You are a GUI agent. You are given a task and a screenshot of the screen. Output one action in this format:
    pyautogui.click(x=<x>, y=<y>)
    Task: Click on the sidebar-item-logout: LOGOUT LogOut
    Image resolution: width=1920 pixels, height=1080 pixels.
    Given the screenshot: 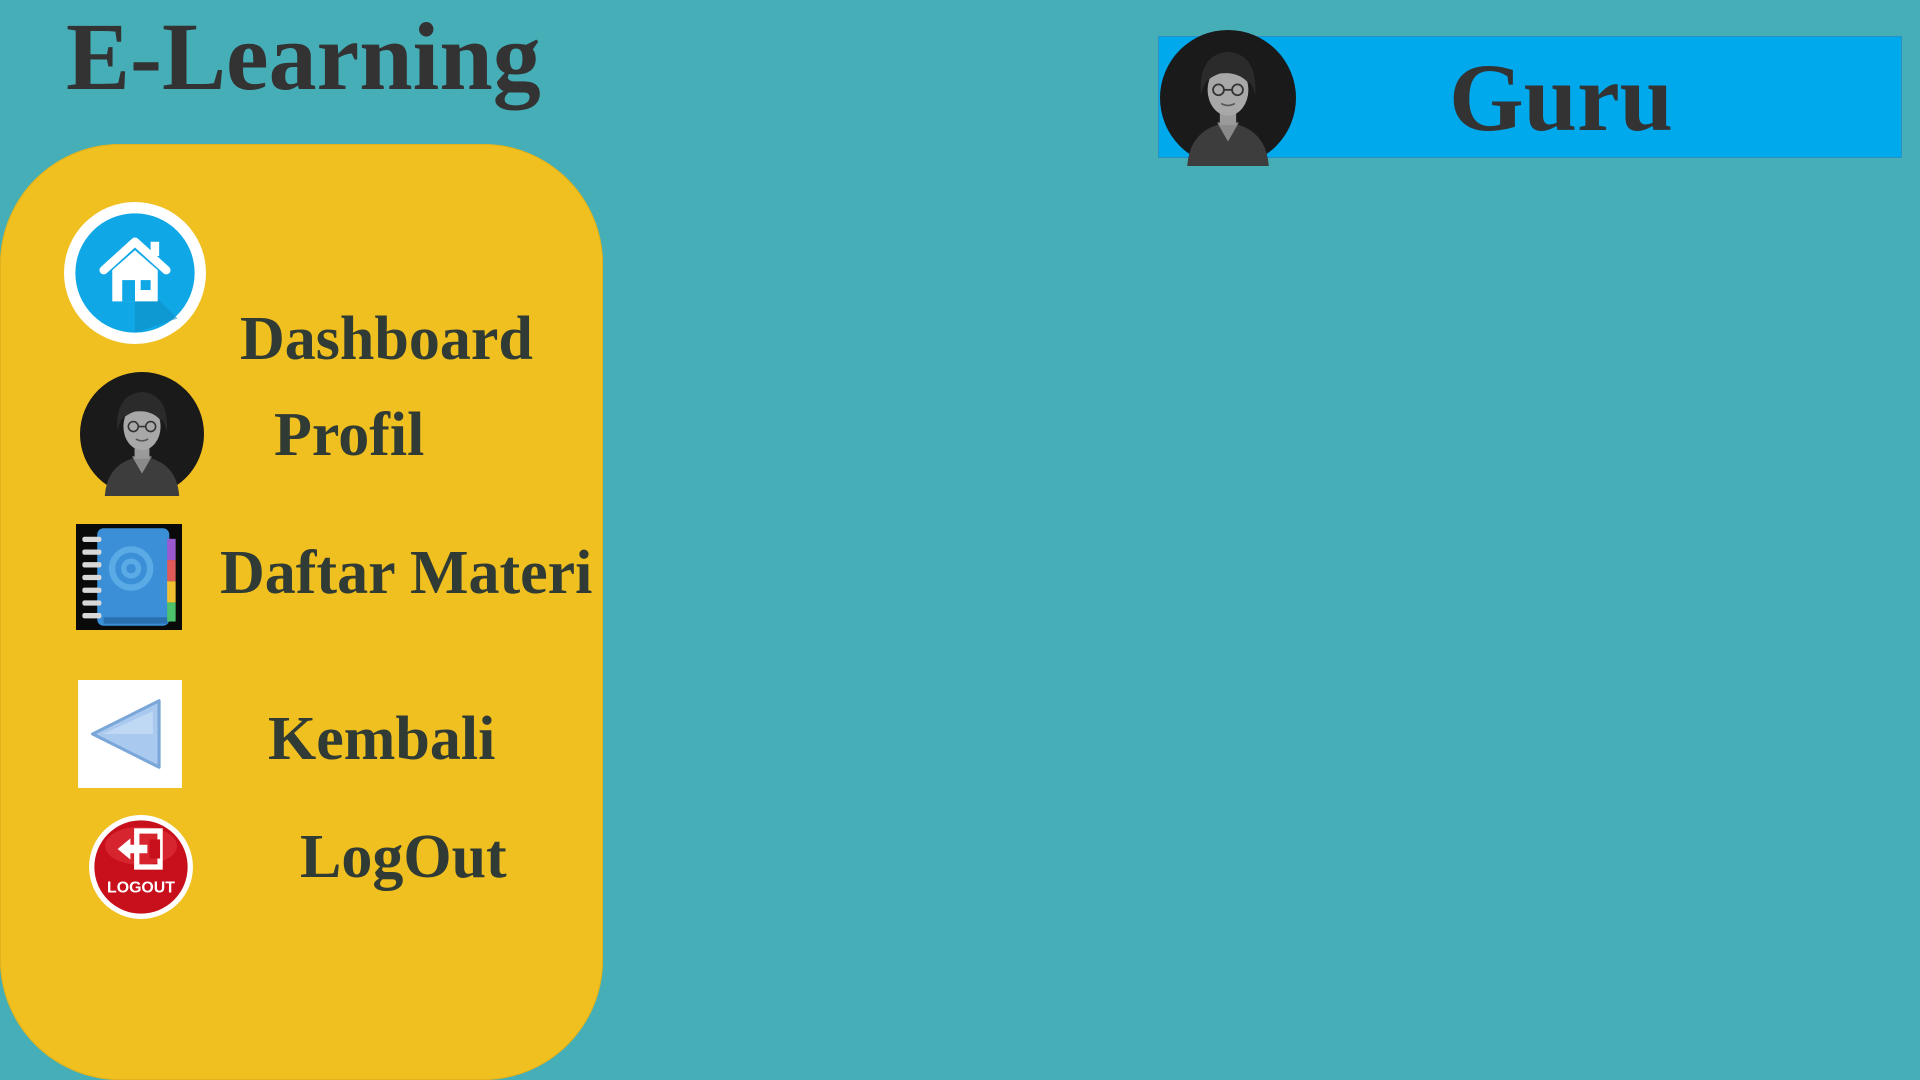 What is the action you would take?
    pyautogui.click(x=301, y=867)
    